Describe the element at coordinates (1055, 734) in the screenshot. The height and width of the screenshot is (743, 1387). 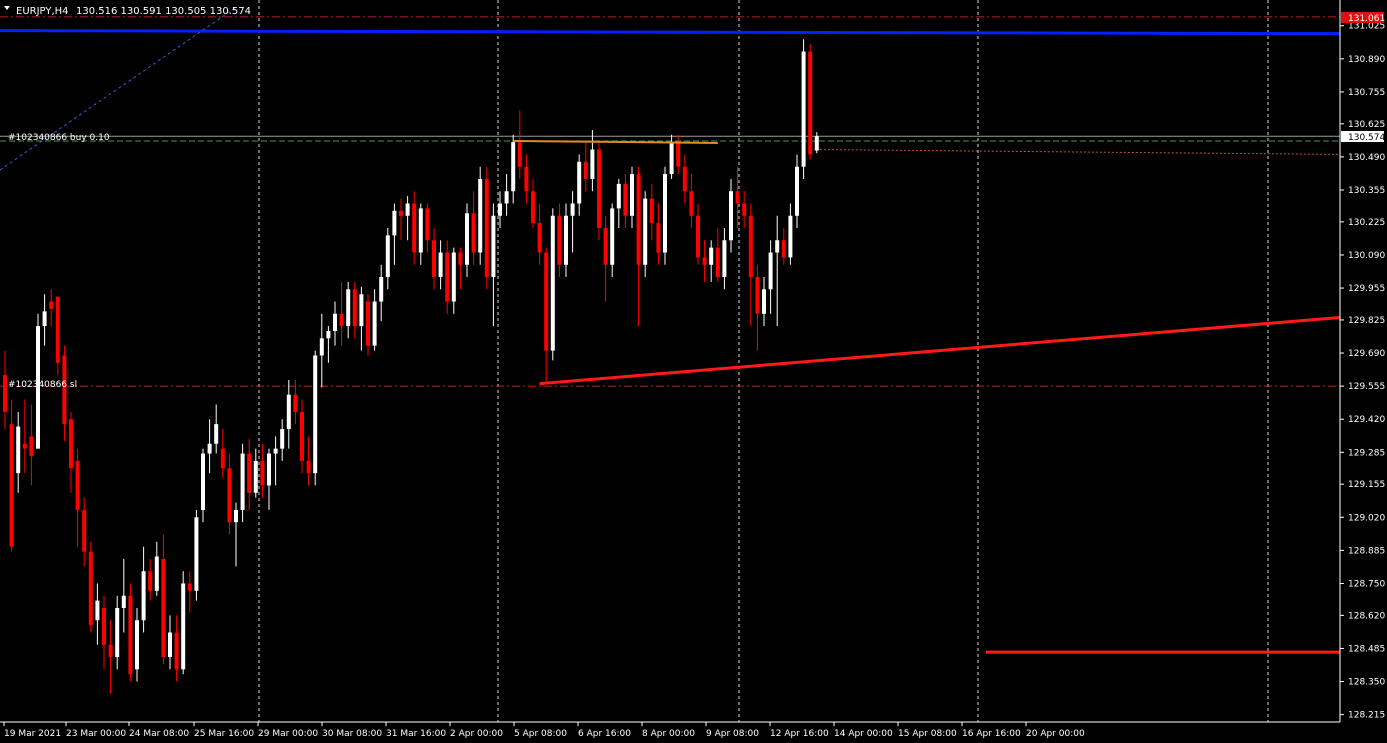
I see `x-tick-label: 20 Apr 00:00` at that location.